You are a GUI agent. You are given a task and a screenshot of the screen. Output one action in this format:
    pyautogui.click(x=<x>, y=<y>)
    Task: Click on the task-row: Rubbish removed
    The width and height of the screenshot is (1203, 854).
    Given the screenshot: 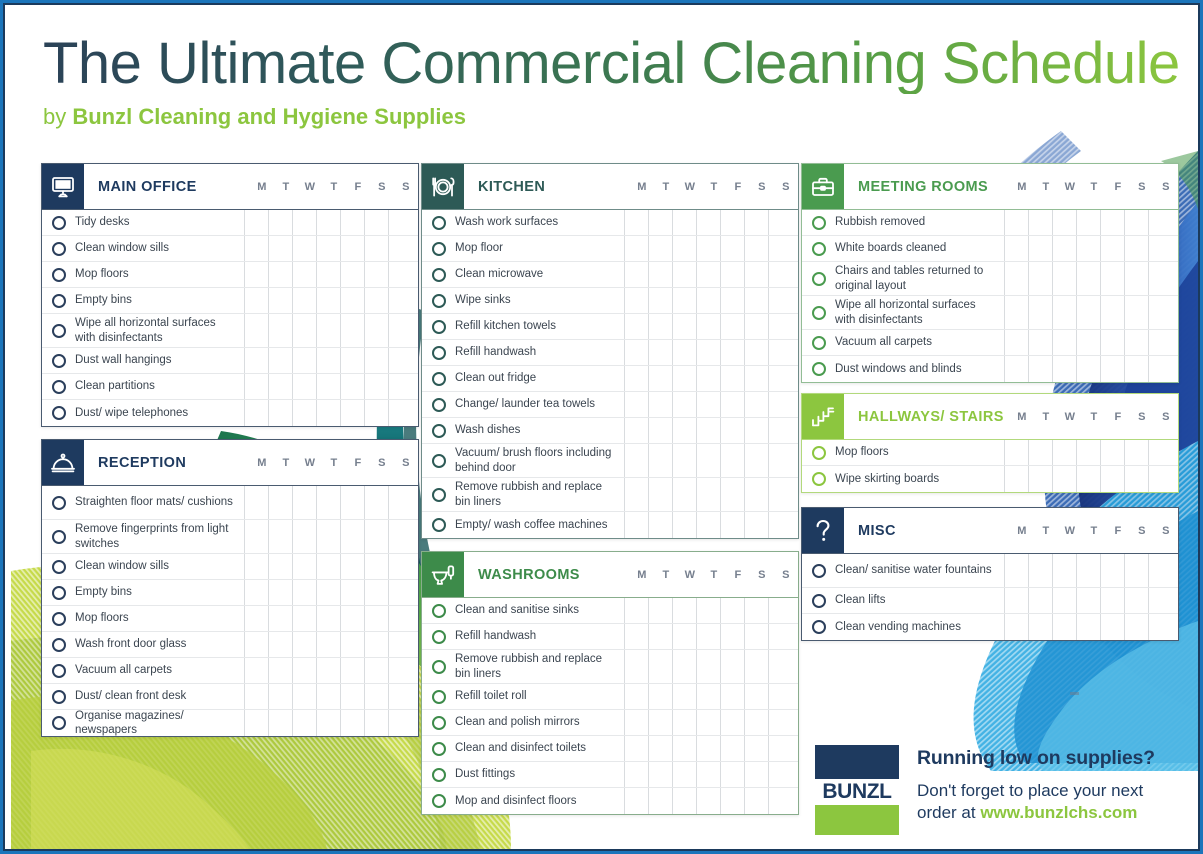 What is the action you would take?
    pyautogui.click(x=990, y=223)
    